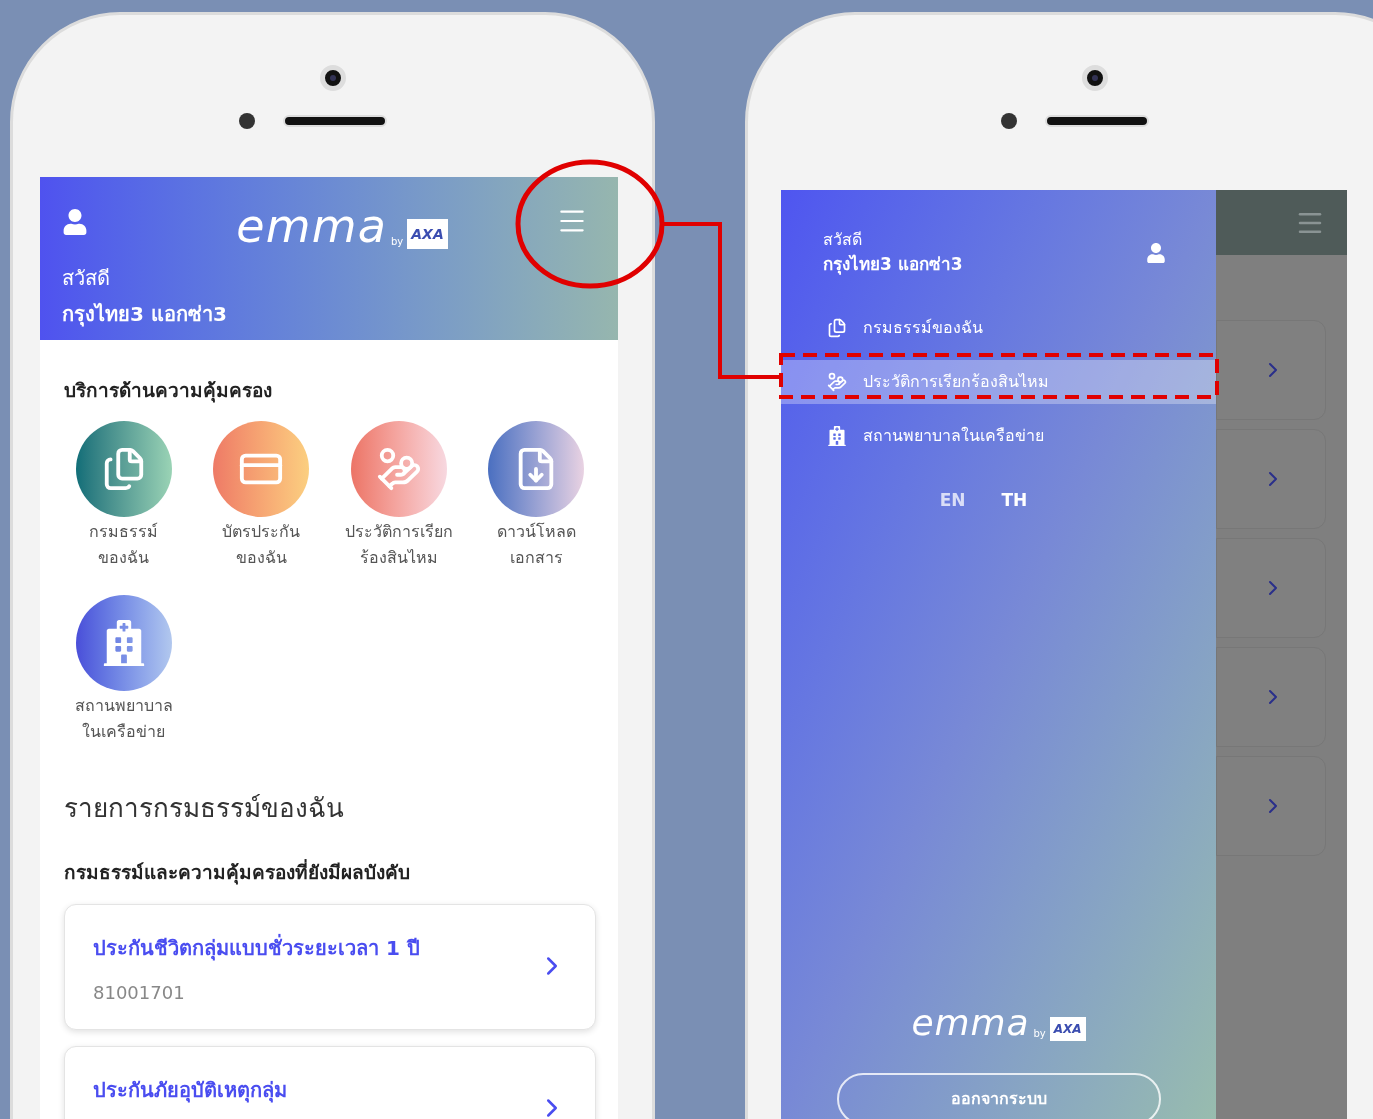 This screenshot has width=1373, height=1119. Describe the element at coordinates (168, 391) in the screenshot. I see `section-title: บริการด้านความคุ้มครอง` at that location.